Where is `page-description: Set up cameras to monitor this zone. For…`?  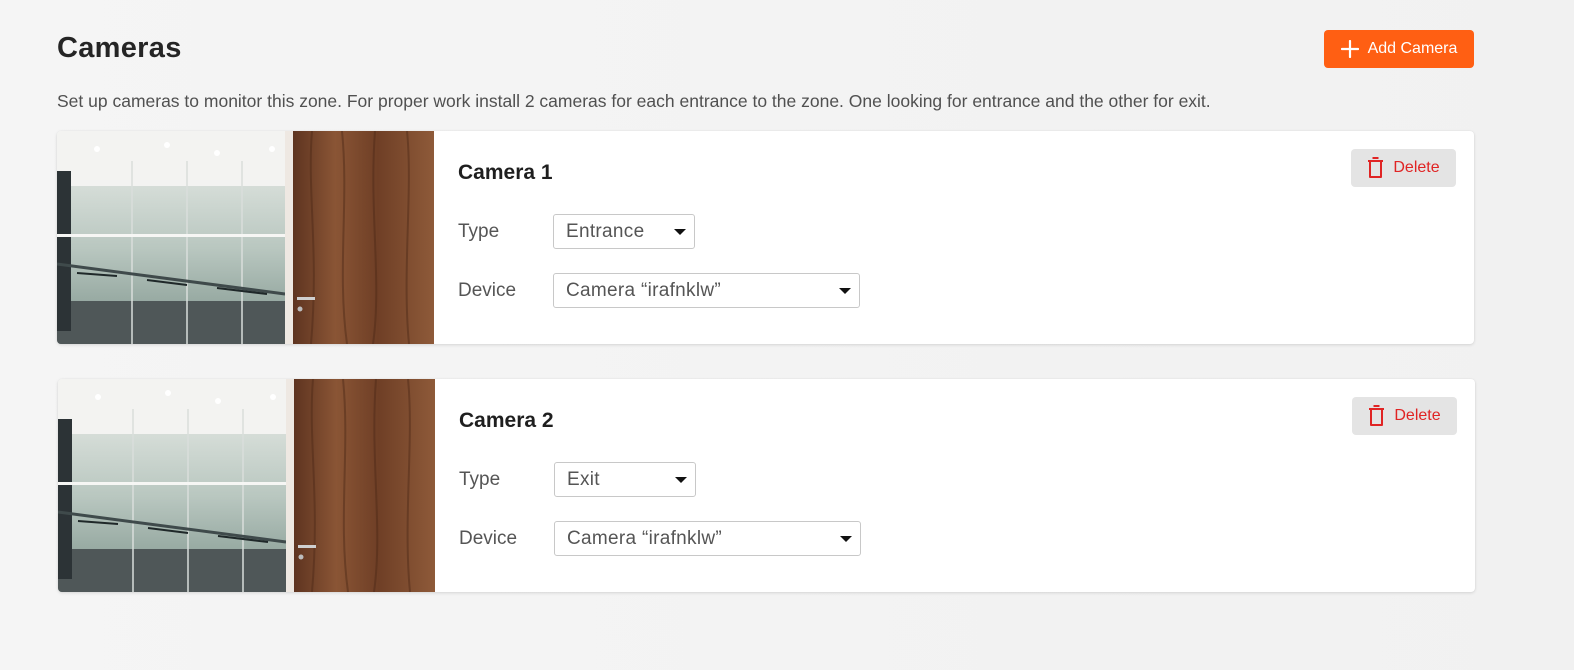
page-description: Set up cameras to monitor this zone. For… is located at coordinates (634, 101).